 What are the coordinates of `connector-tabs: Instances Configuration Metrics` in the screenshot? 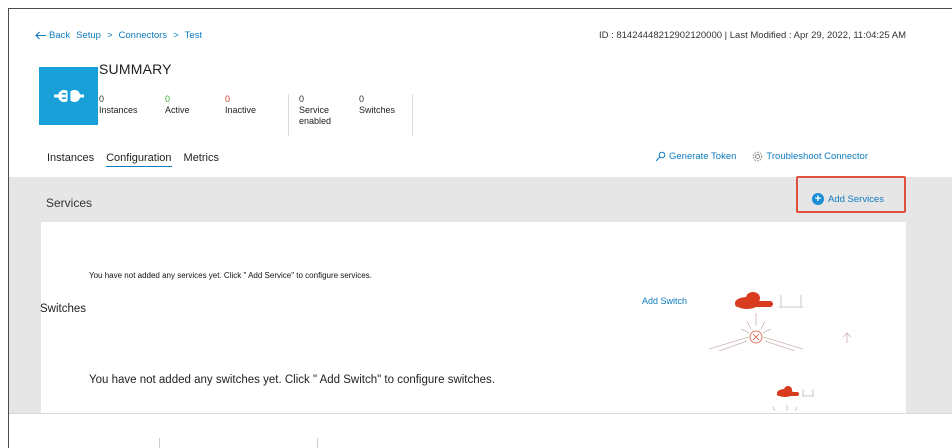 It's located at (133, 159).